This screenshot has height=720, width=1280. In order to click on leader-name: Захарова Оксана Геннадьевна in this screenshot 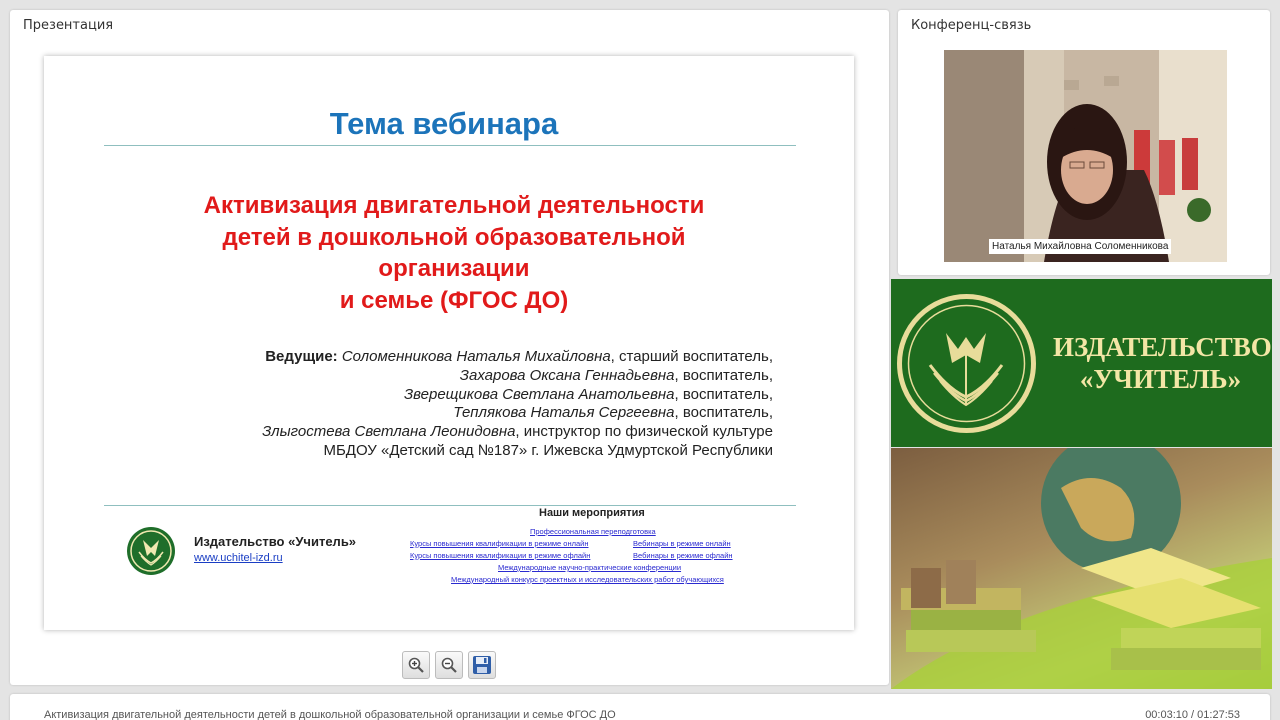, I will do `click(567, 375)`.